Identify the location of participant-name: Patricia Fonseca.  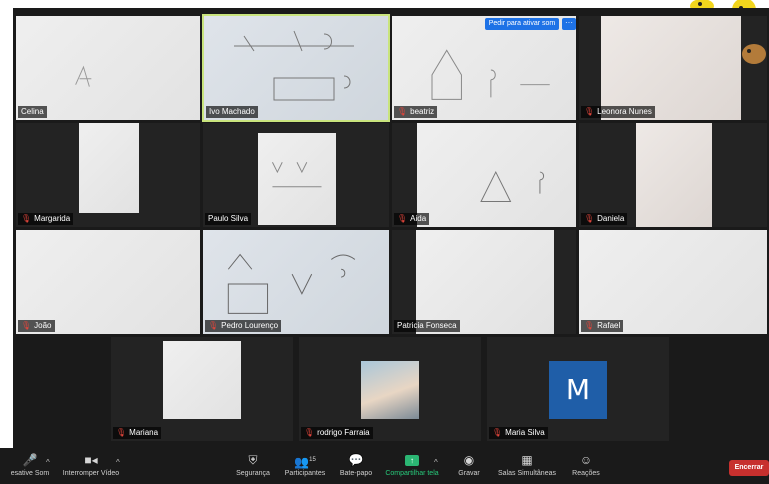
(427, 326).